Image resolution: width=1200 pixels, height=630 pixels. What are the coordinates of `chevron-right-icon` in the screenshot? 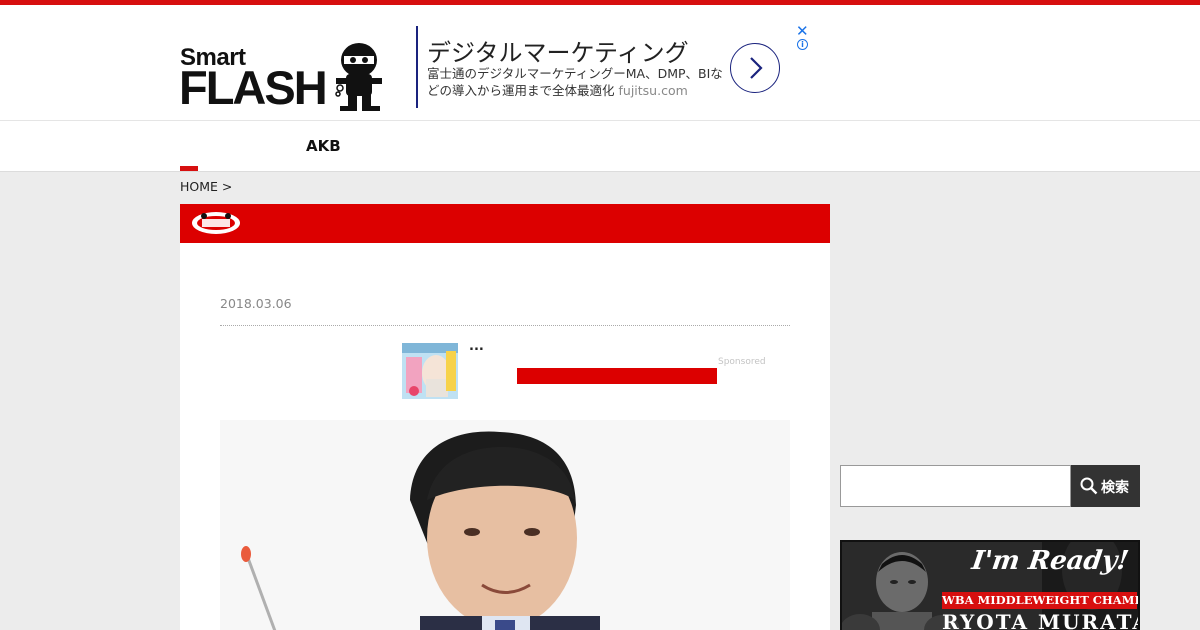 It's located at (756, 68).